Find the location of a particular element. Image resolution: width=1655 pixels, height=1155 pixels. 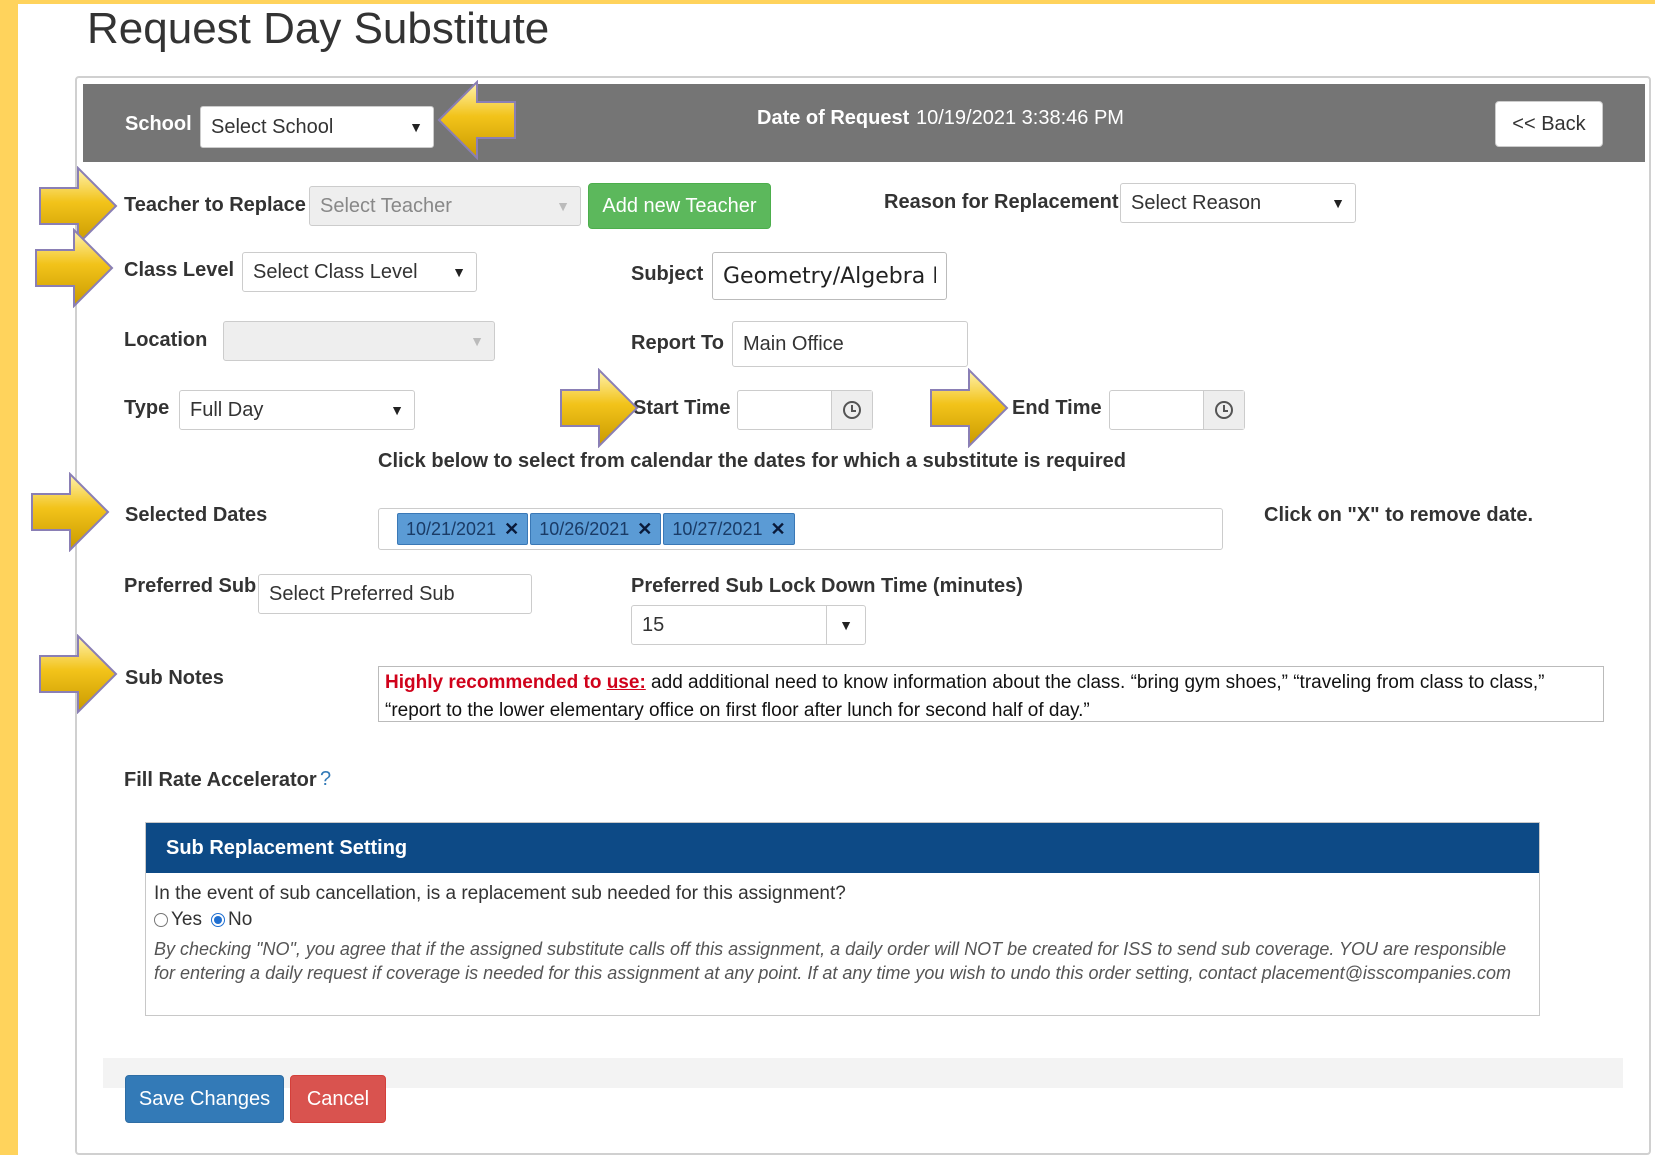

sub-replacement-title: Sub Replacement Setting is located at coordinates (842, 848).